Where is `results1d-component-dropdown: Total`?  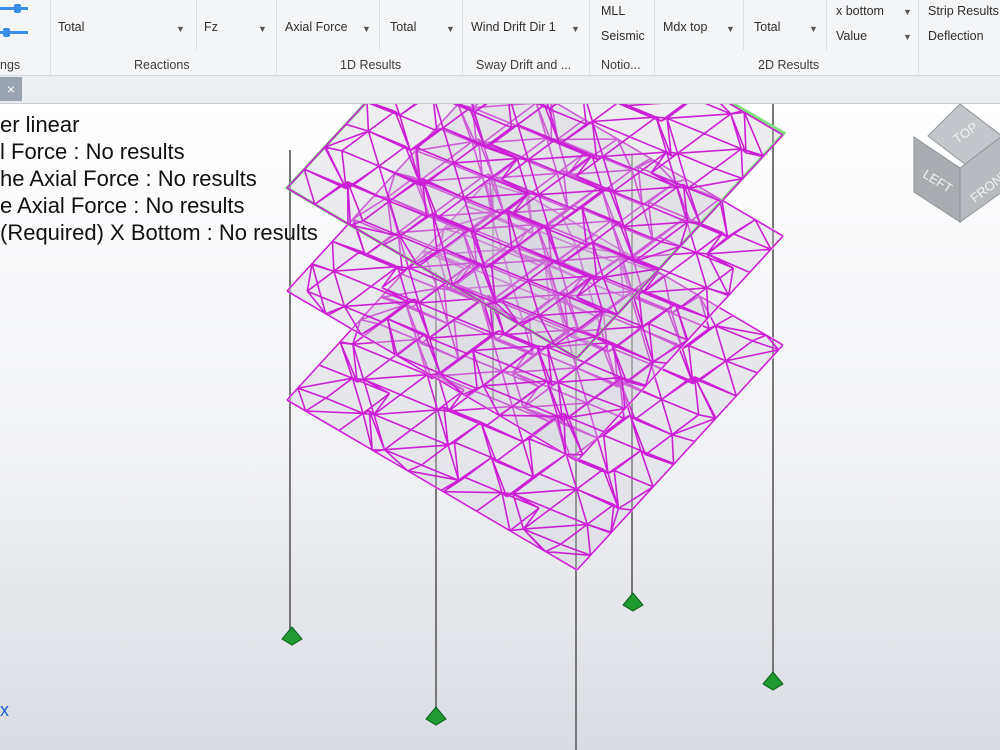
results1d-component-dropdown: Total is located at coordinates (403, 27).